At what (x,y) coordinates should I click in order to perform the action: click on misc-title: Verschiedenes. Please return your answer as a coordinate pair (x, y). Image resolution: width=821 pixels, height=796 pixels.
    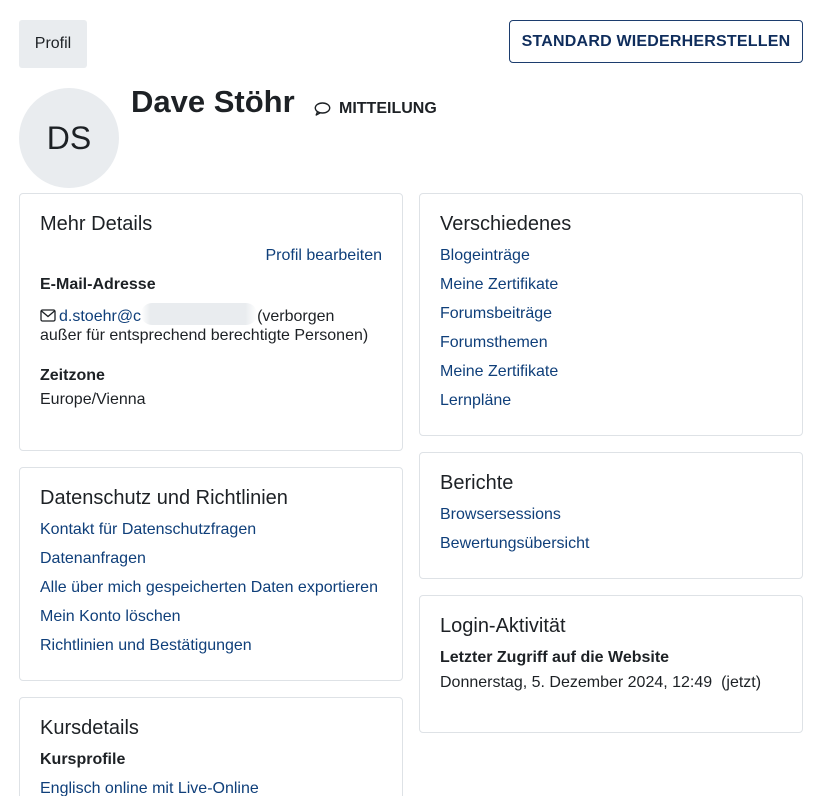
    Looking at the image, I should click on (506, 224).